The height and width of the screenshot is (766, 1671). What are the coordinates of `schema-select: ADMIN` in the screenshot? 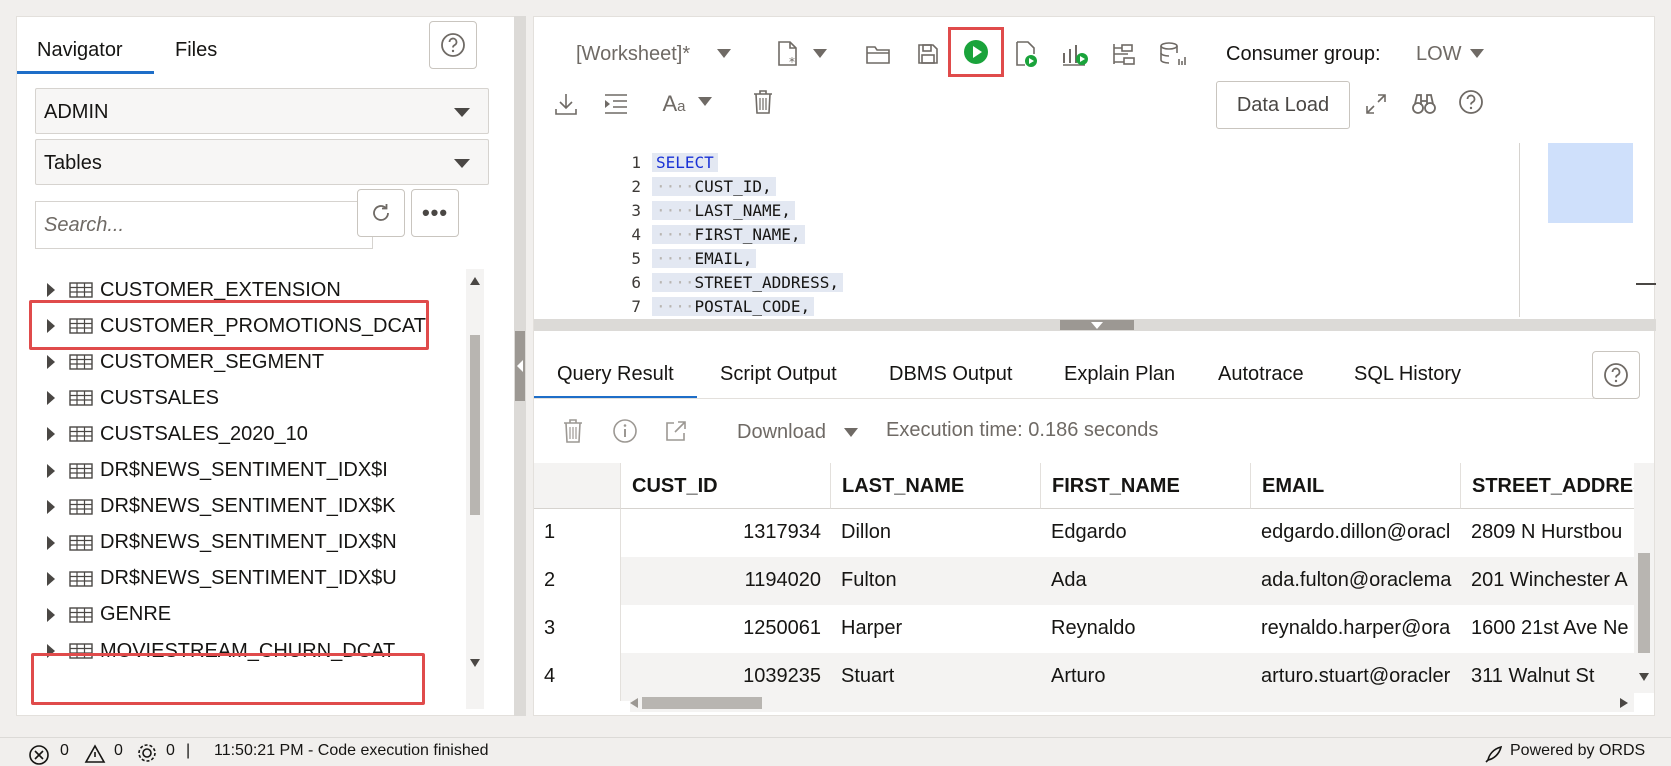 It's located at (262, 111).